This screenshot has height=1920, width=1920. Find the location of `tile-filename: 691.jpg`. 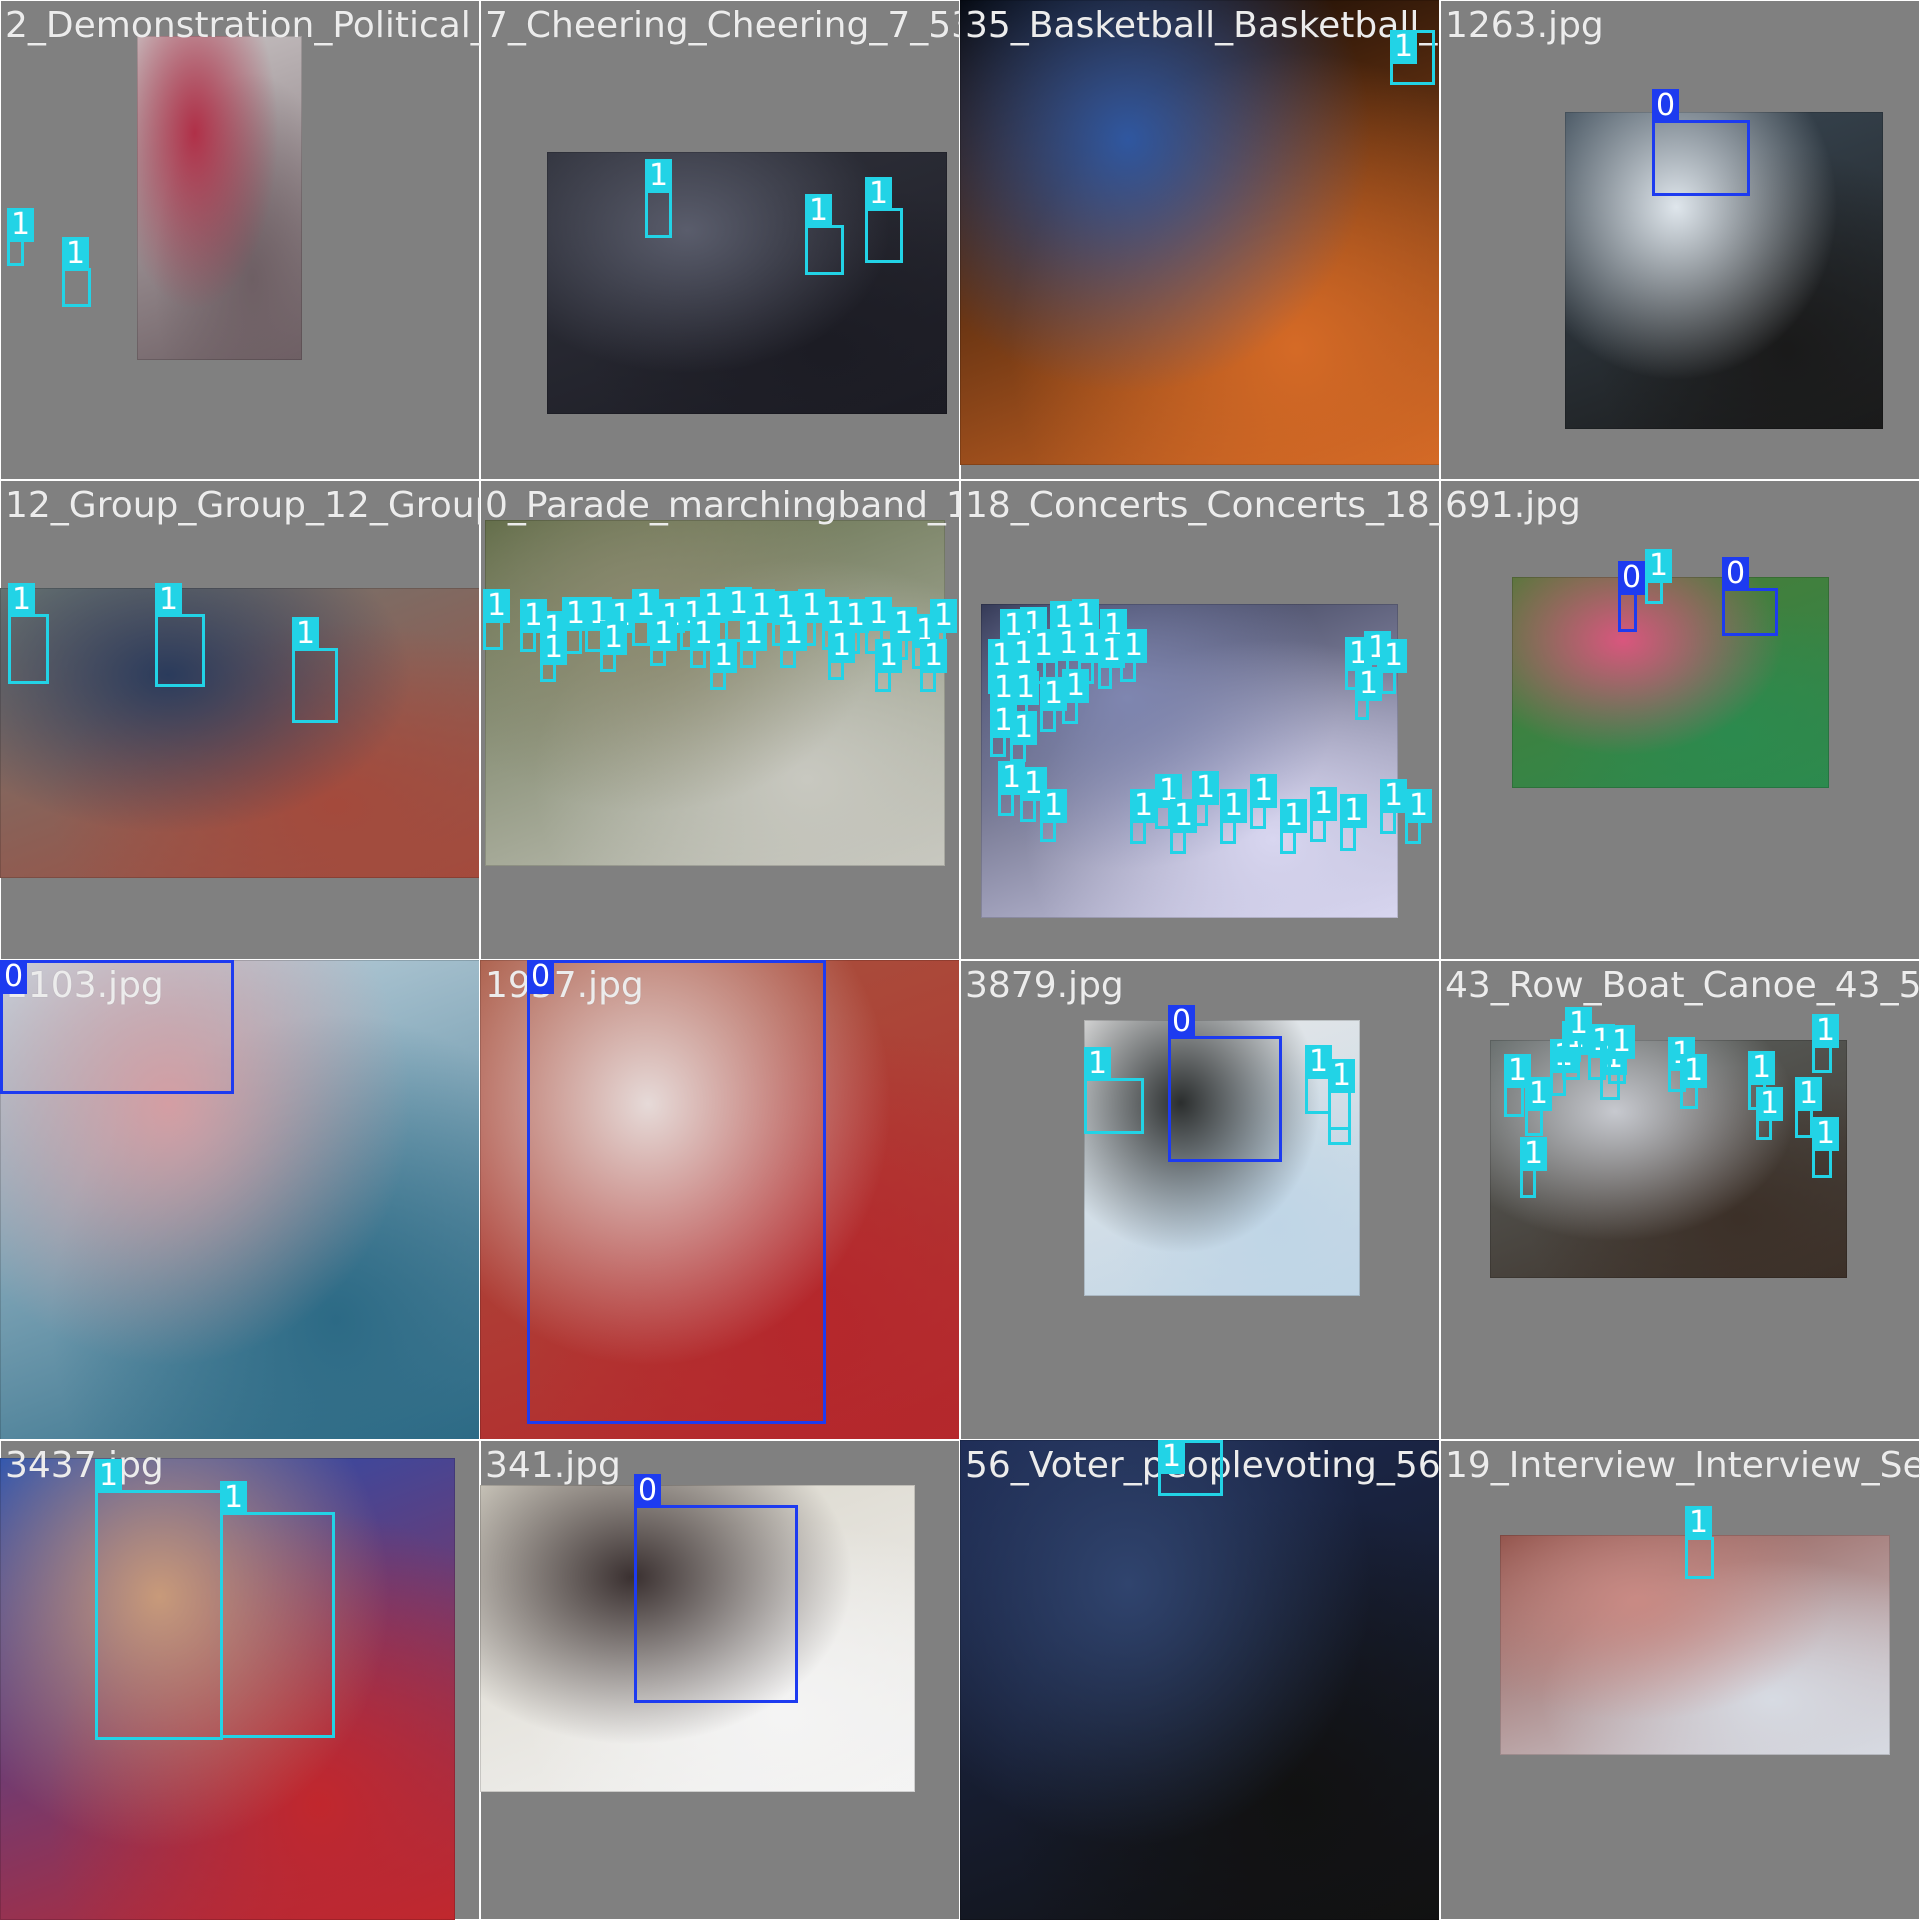

tile-filename: 691.jpg is located at coordinates (1513, 505).